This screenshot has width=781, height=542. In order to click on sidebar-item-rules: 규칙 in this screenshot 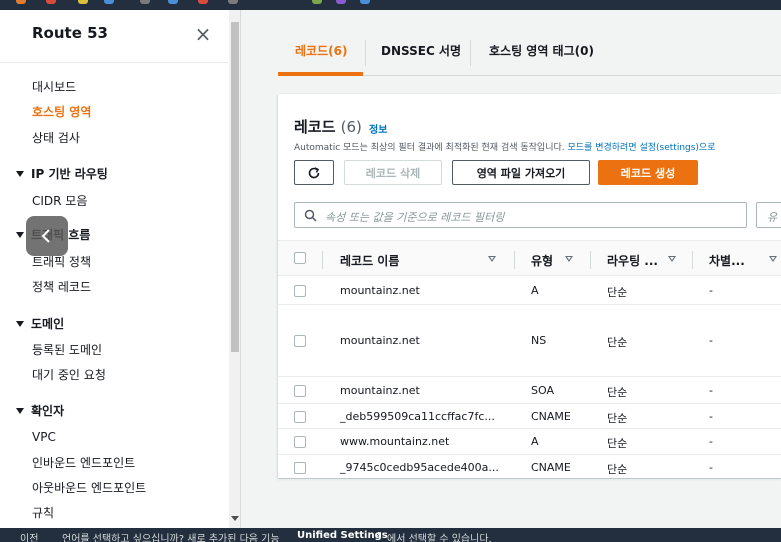, I will do `click(43, 512)`.